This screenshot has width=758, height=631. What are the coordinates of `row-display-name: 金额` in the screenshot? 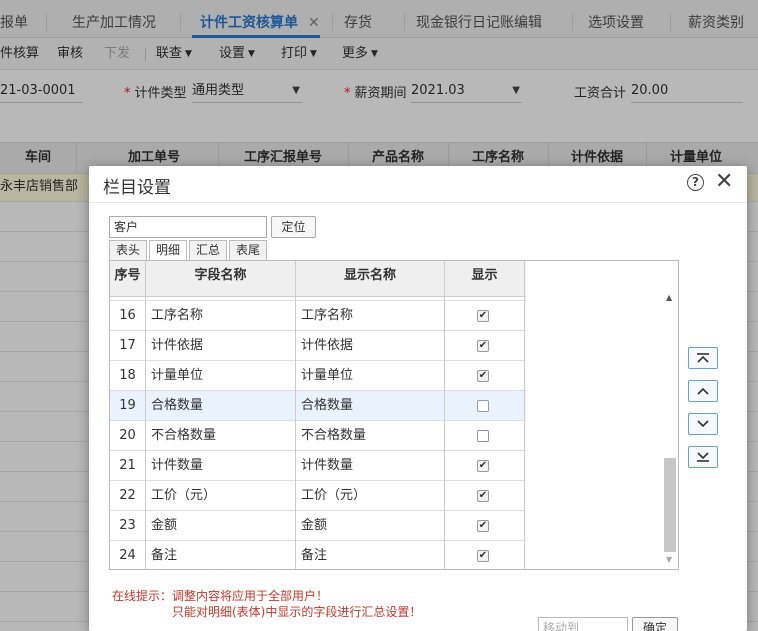 It's located at (370, 526).